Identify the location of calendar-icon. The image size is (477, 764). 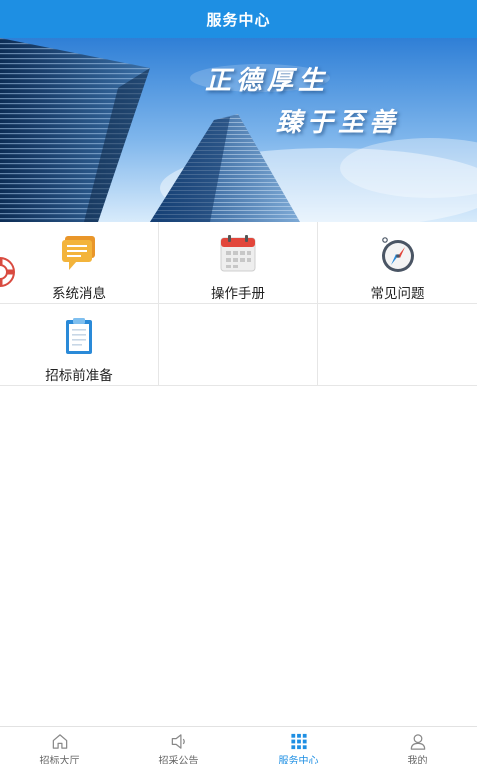
(238, 253).